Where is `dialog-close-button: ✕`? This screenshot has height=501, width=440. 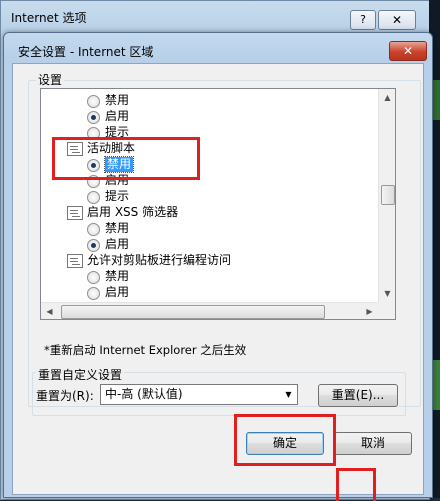 dialog-close-button: ✕ is located at coordinates (408, 51).